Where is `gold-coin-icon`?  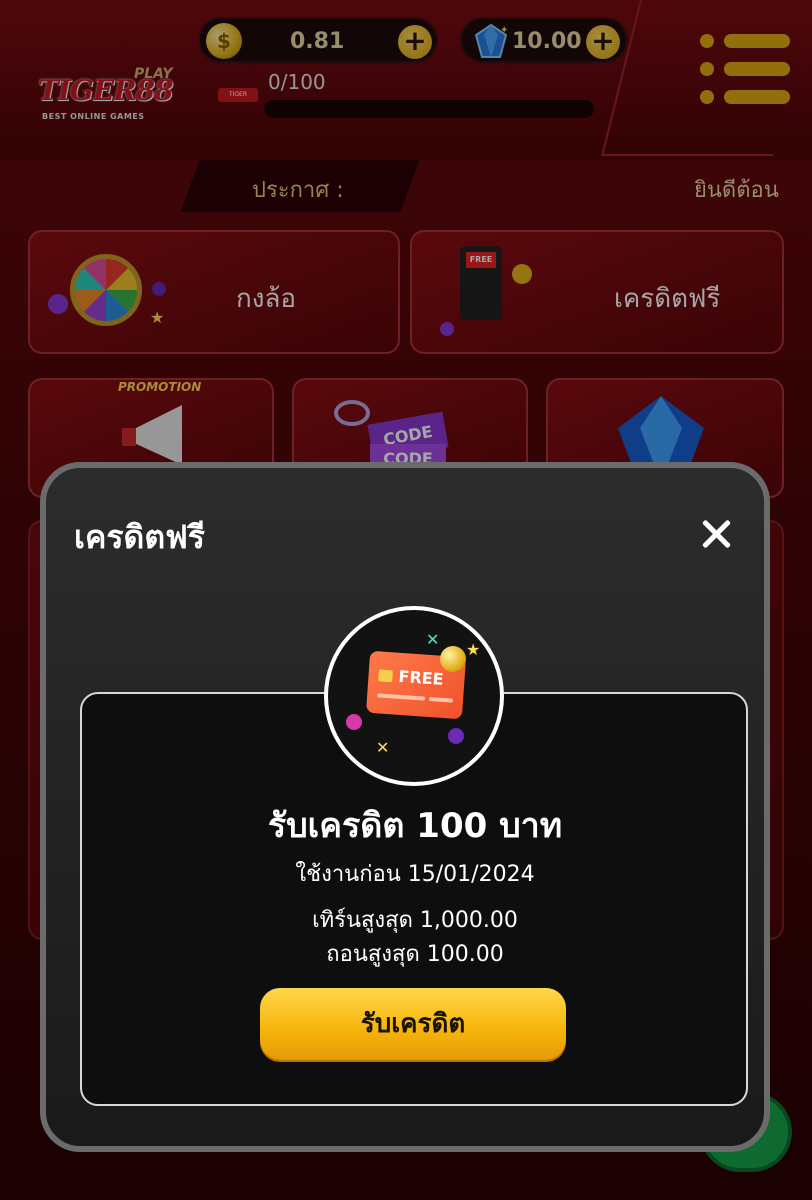
gold-coin-icon is located at coordinates (453, 659).